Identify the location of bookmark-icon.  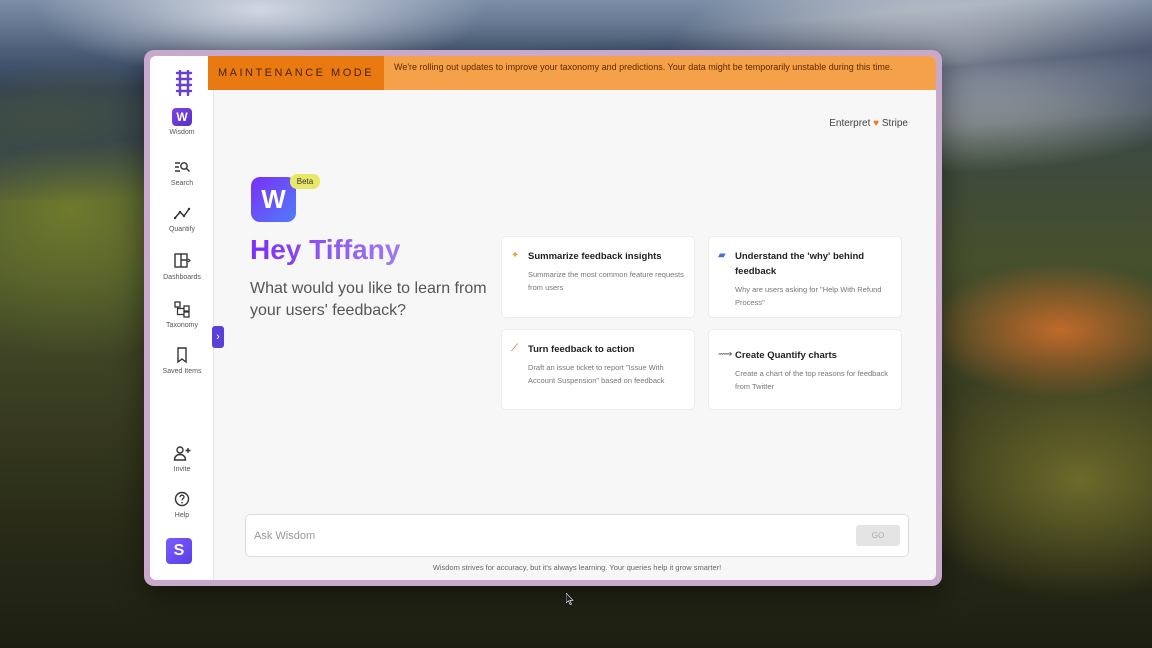
(182, 355).